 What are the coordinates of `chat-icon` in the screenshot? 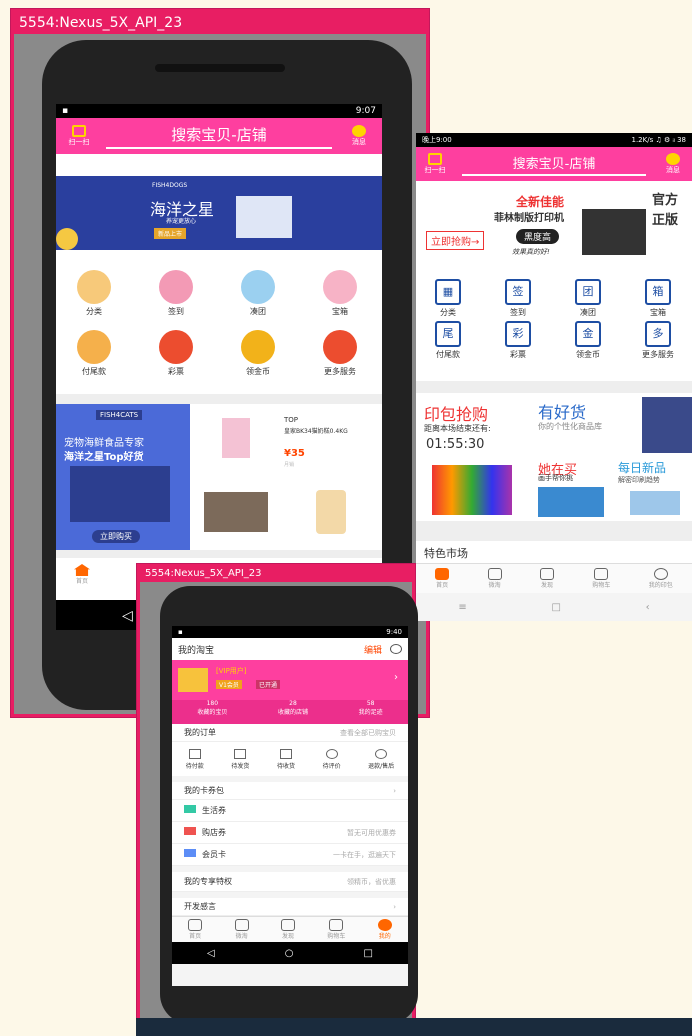 It's located at (396, 649).